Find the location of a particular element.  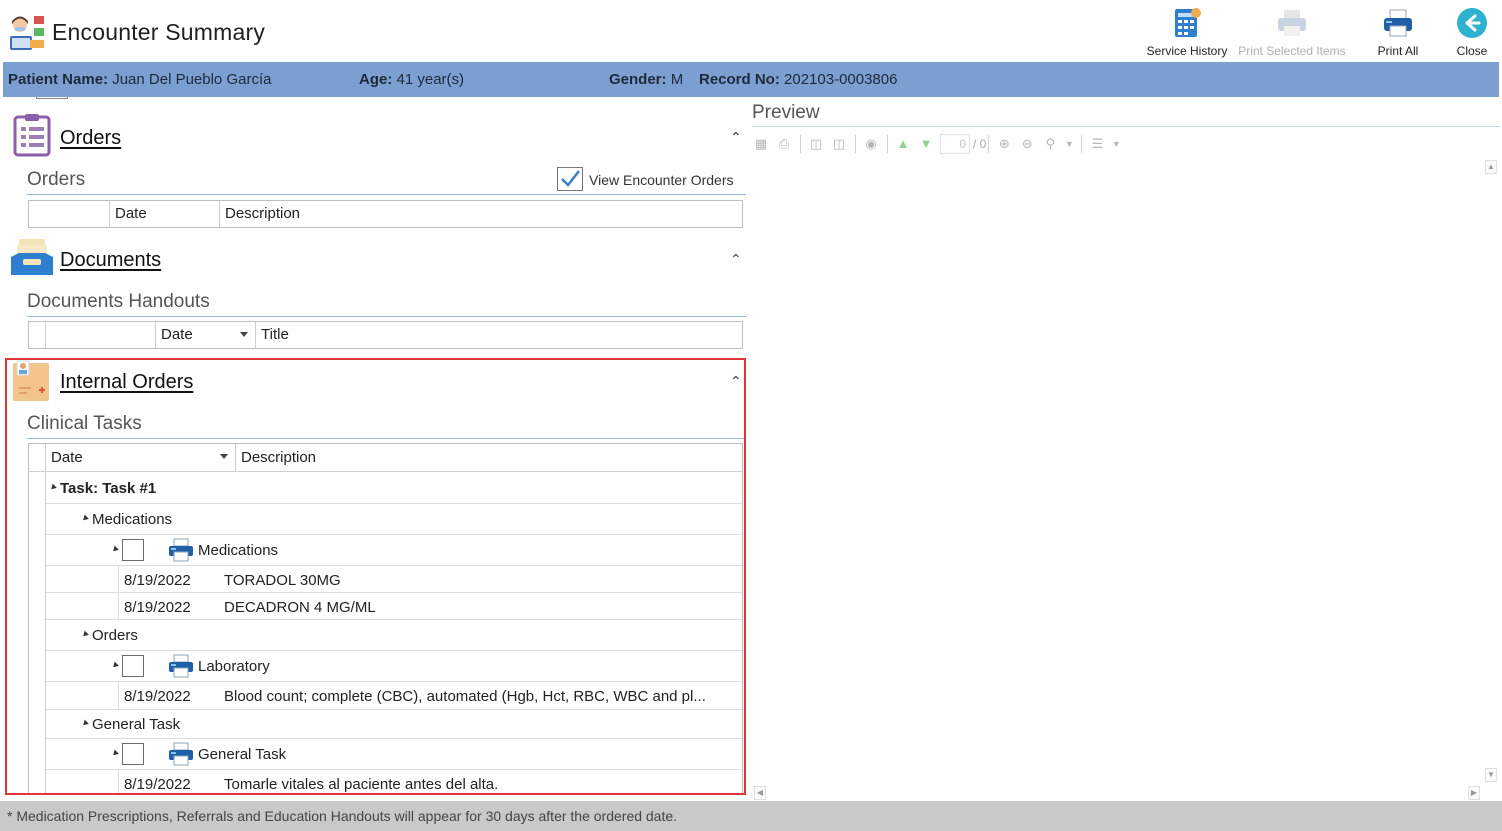

previous-page-icon: ▲ is located at coordinates (903, 144).